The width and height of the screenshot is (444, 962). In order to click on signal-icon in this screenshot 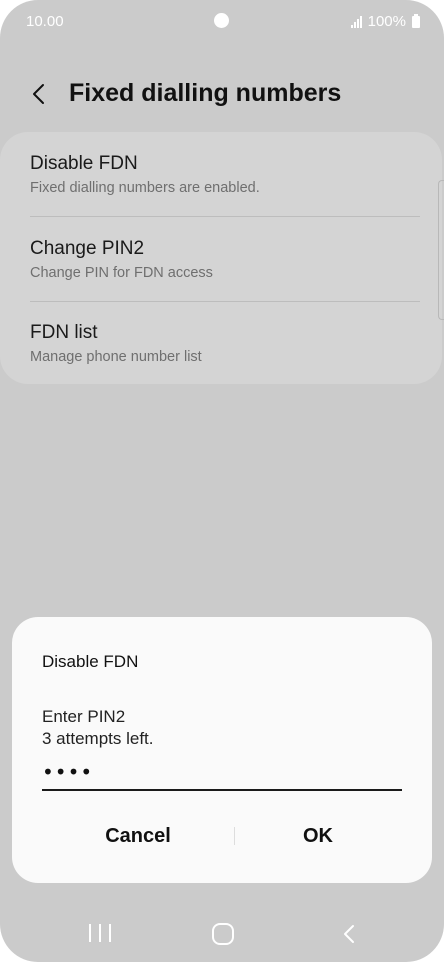, I will do `click(356, 21)`.